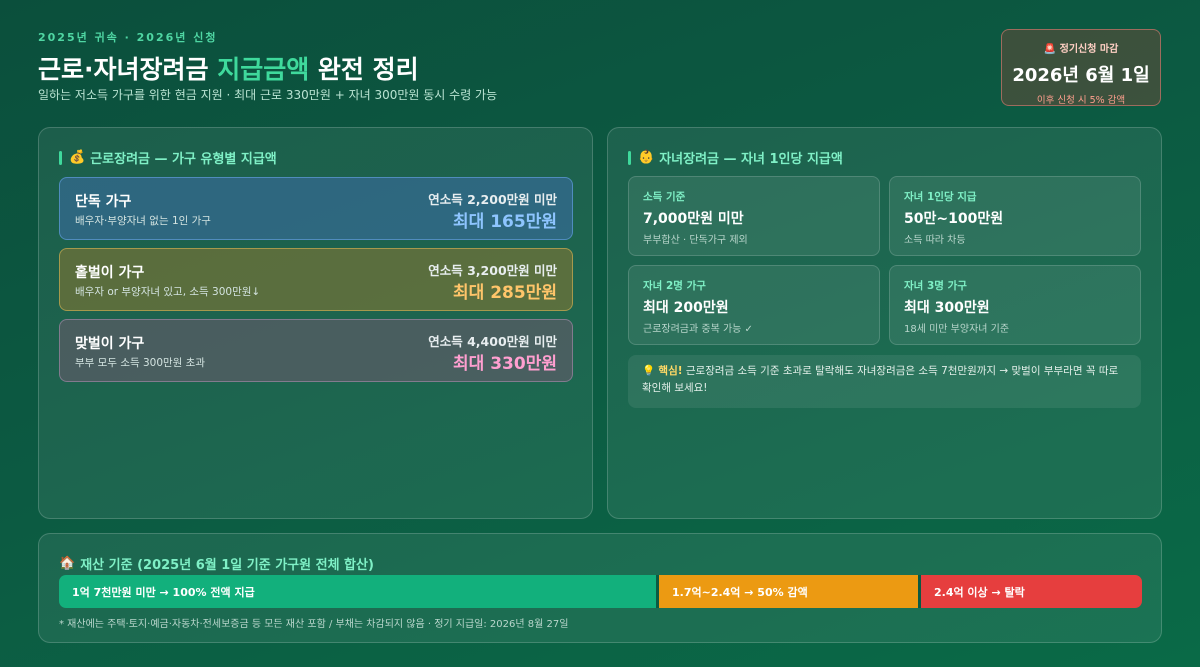 The width and height of the screenshot is (1200, 667). Describe the element at coordinates (664, 197) in the screenshot. I see `info-card-label: 소득 기준` at that location.